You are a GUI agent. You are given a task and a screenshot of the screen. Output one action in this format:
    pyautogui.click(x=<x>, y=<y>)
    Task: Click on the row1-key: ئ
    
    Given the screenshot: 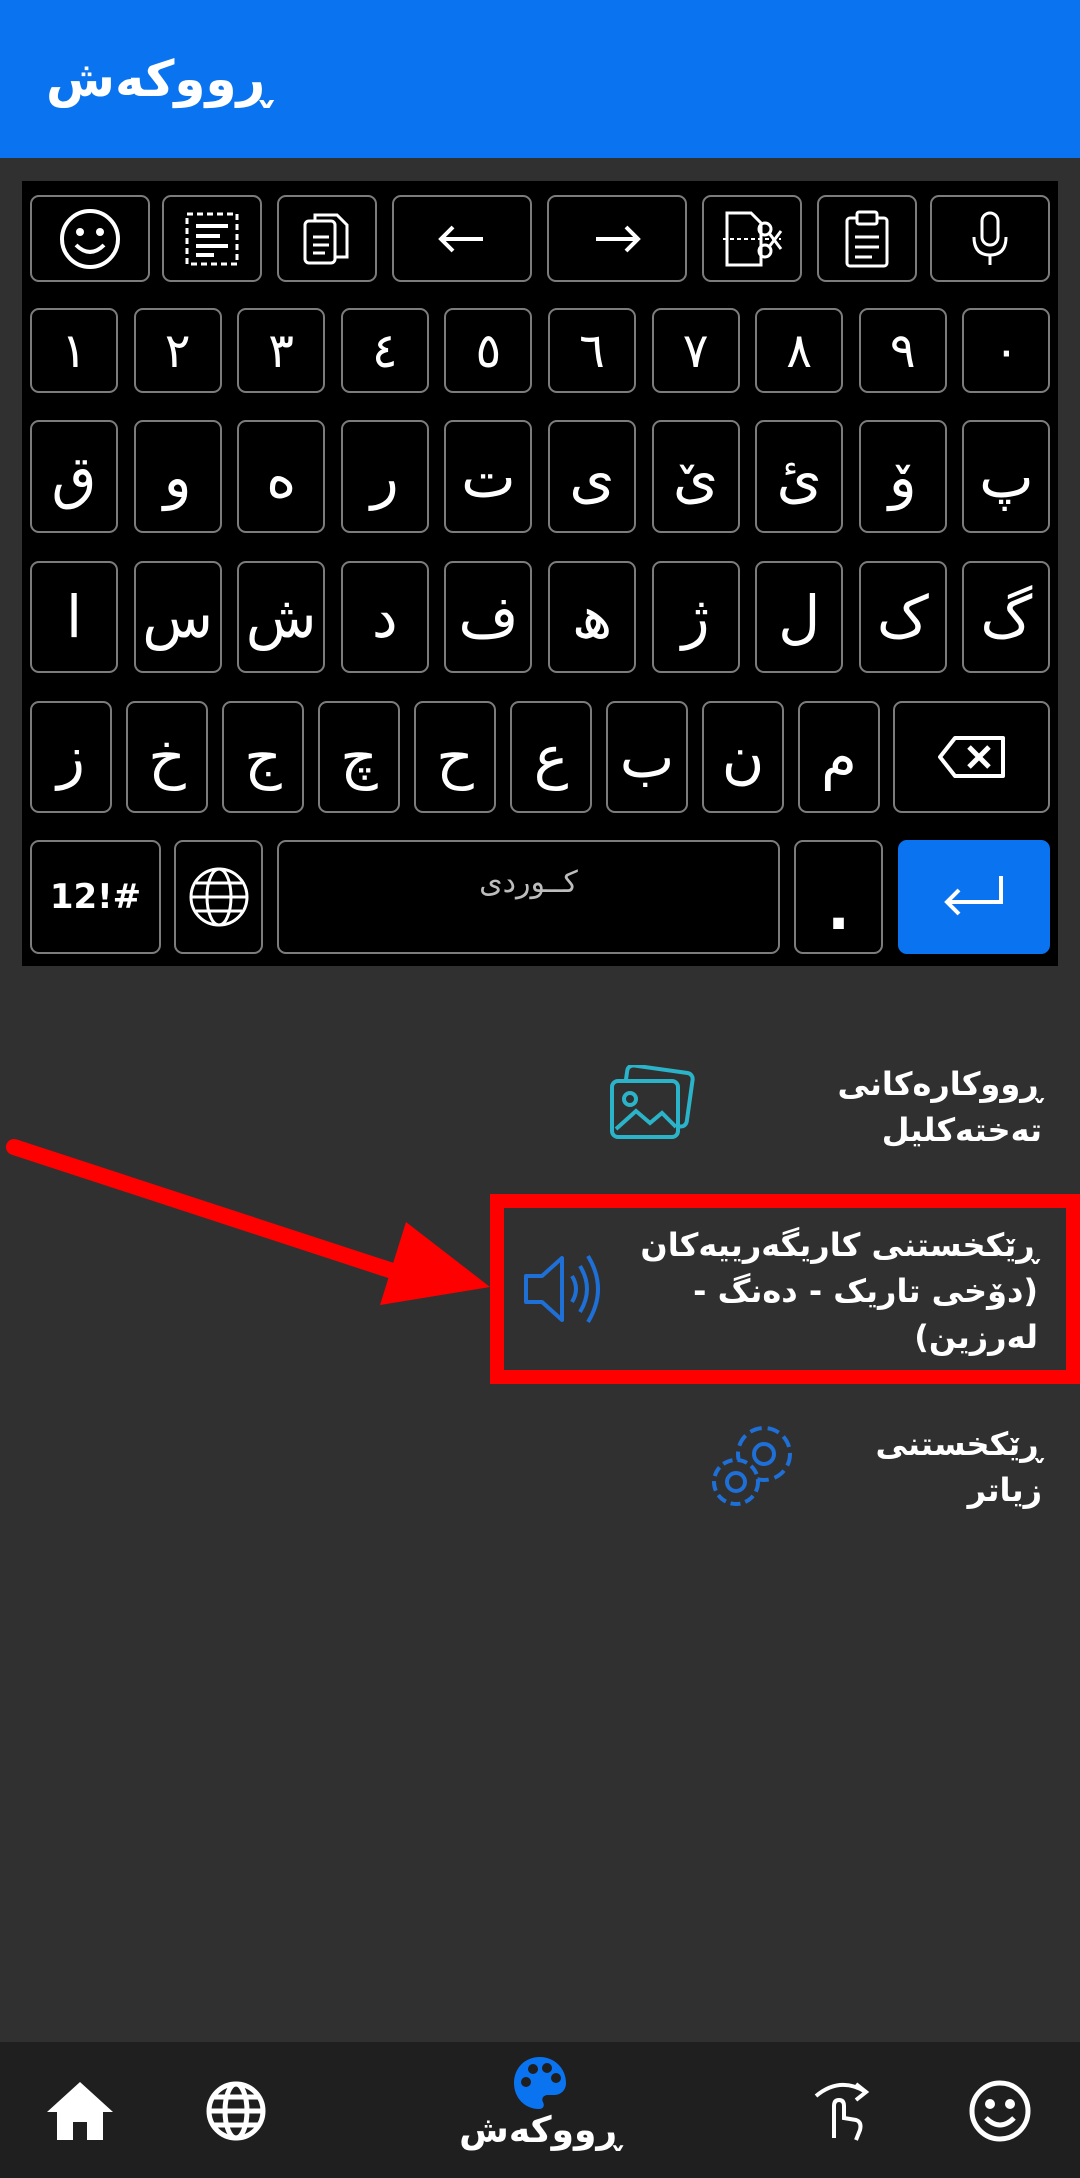 What is the action you would take?
    pyautogui.click(x=799, y=476)
    